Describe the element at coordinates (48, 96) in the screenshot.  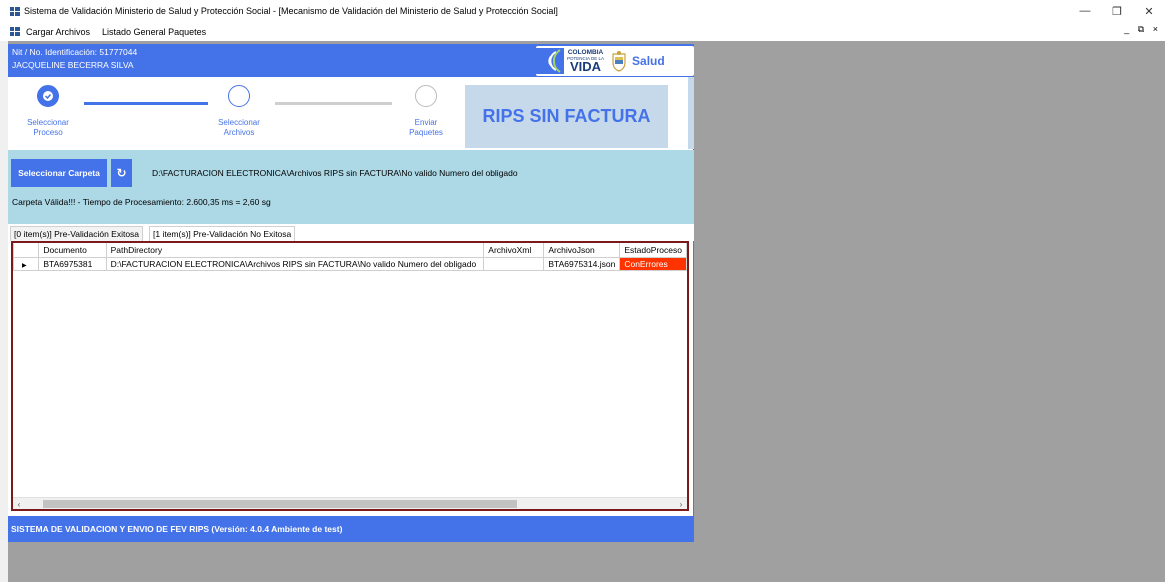
I see `step-1-check-icon` at that location.